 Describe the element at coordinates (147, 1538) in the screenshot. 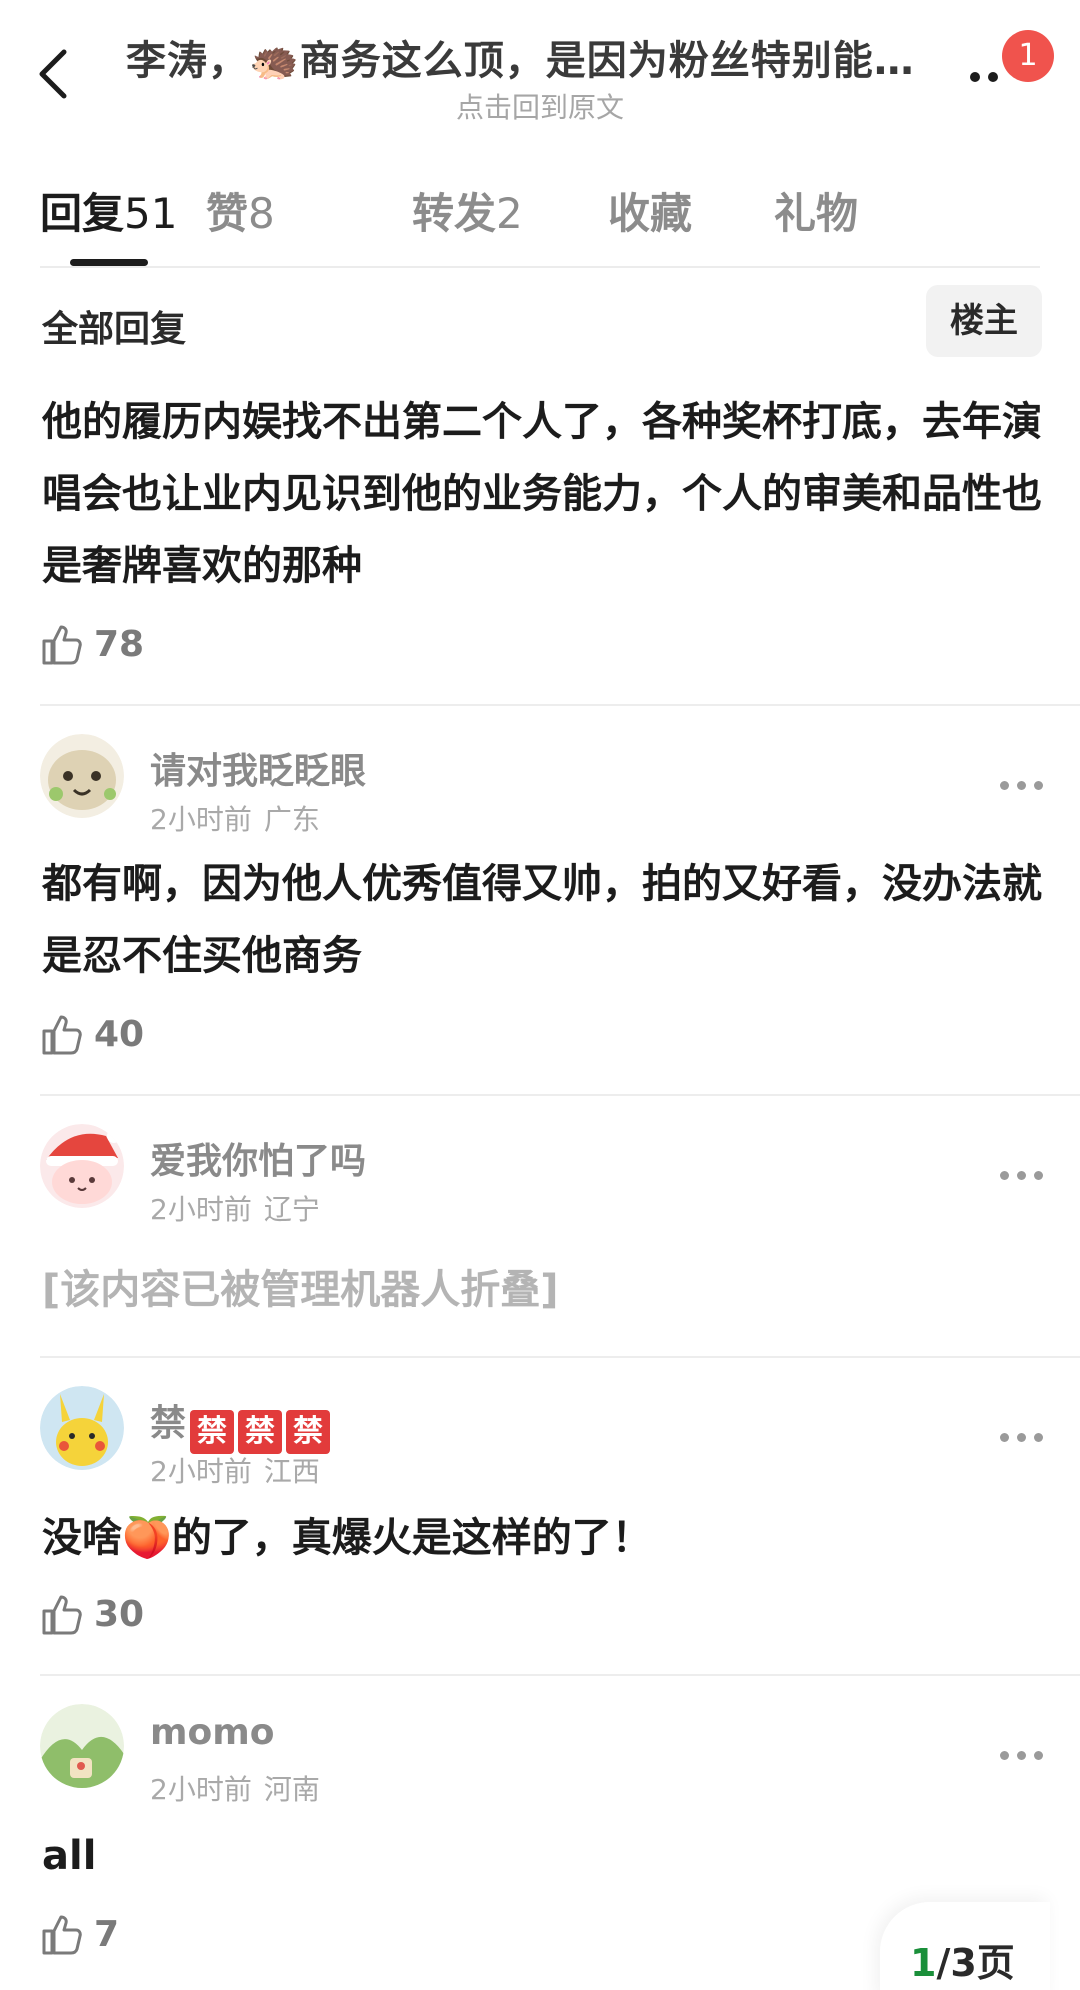

I see `peach-emoji-icon: 🍑` at that location.